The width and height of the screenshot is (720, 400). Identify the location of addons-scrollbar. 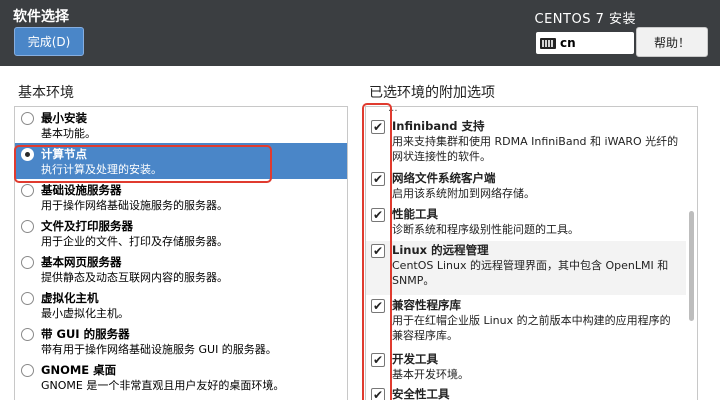
(691, 266).